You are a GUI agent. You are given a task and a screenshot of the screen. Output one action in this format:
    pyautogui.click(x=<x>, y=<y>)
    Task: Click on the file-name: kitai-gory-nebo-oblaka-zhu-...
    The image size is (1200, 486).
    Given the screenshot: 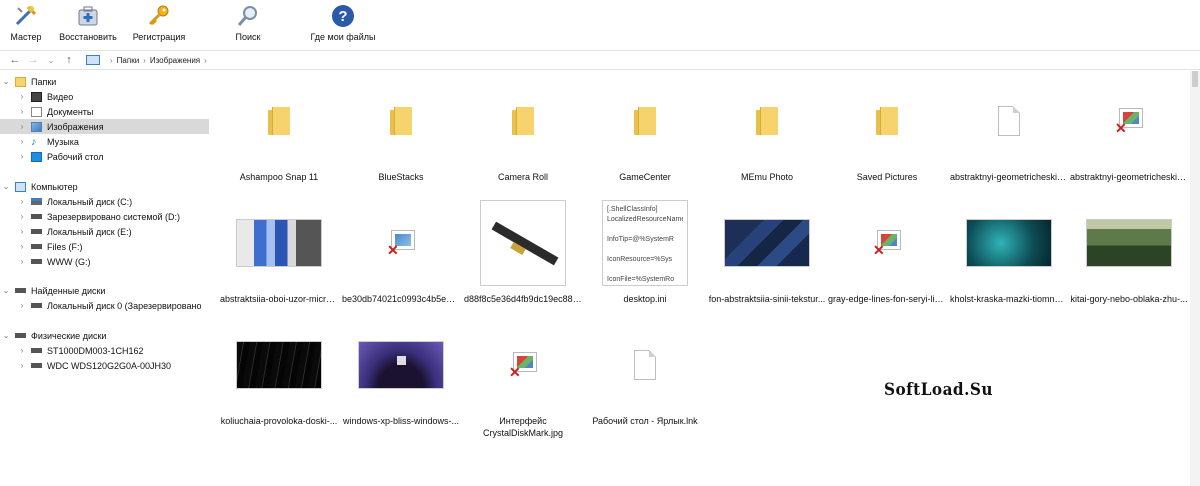 What is the action you would take?
    pyautogui.click(x=1129, y=299)
    